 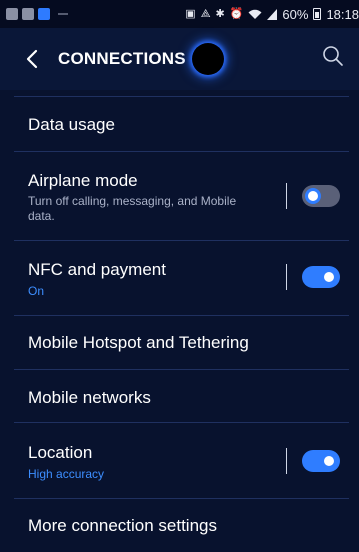 I want to click on setting-title: Mobile Hotspot and Tethering, so click(x=138, y=342).